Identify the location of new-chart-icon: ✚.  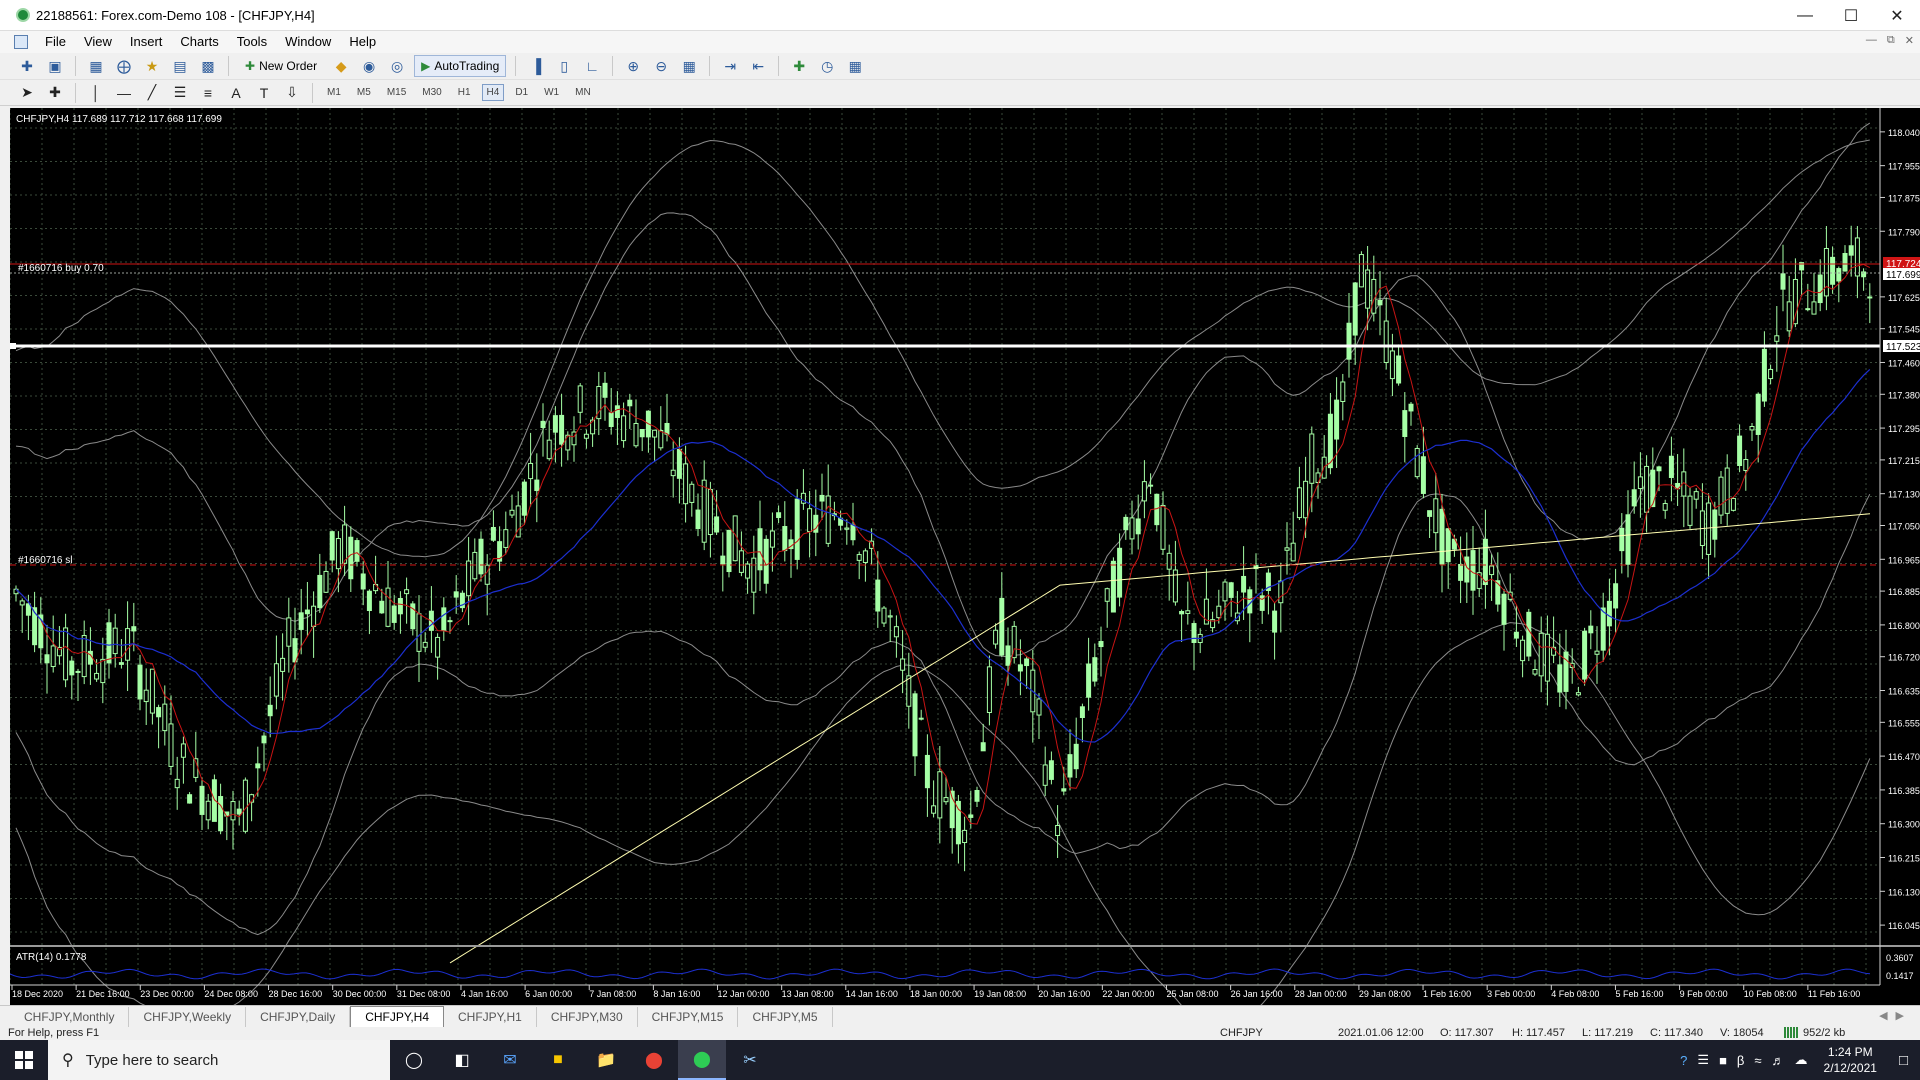
(27, 66).